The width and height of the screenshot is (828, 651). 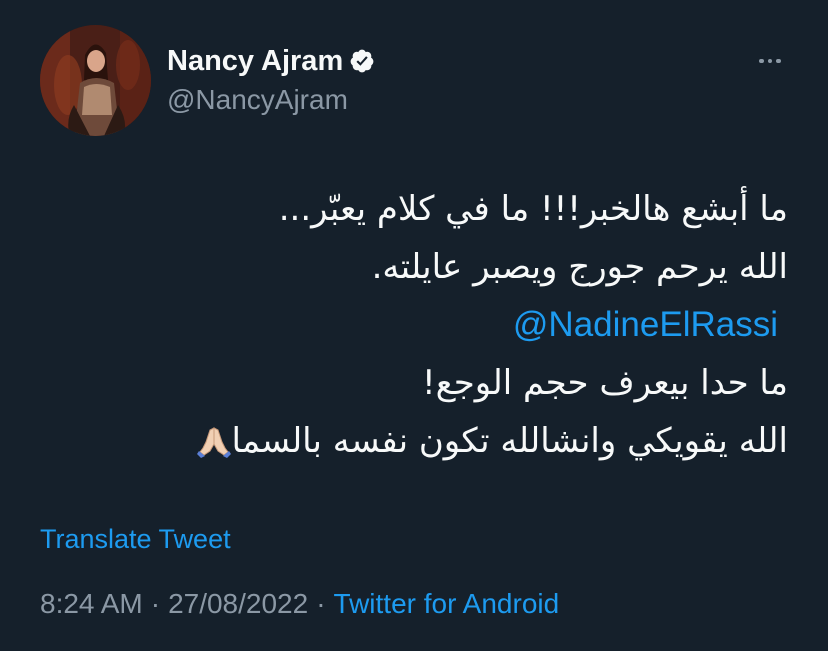 I want to click on avatar-photo, so click(x=95, y=80).